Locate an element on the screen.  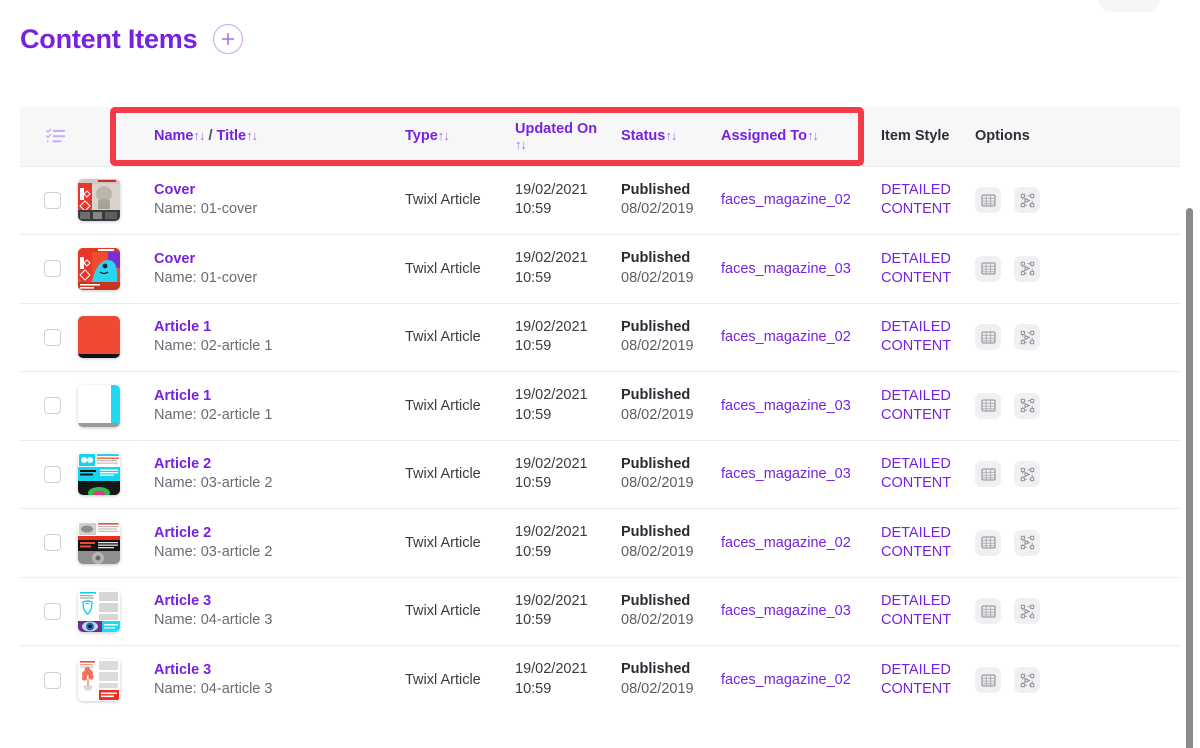
column-header-item-style: Item Style is located at coordinates (928, 136).